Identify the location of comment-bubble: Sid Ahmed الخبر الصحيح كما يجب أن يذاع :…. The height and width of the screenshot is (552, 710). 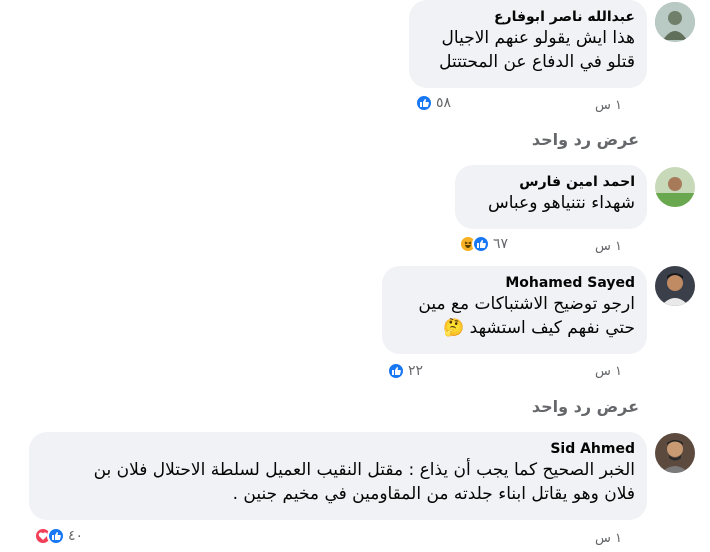
(338, 476).